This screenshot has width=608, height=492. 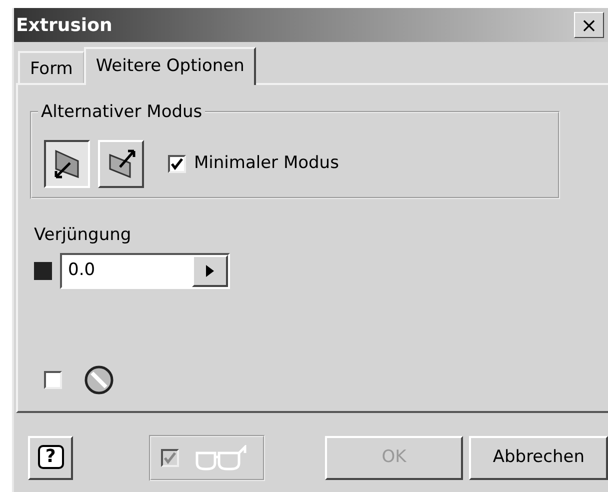 I want to click on help-button: ?, so click(x=51, y=458).